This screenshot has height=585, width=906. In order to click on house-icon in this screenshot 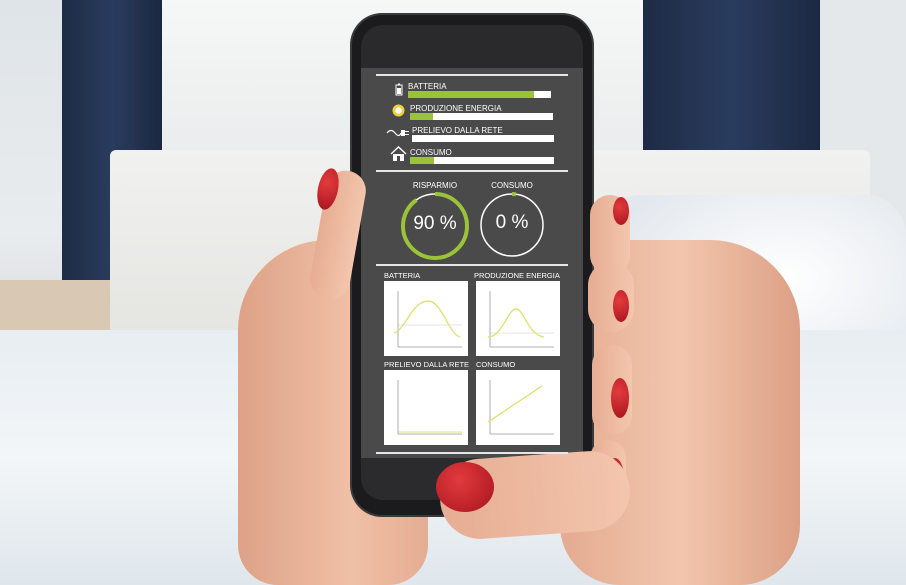, I will do `click(398, 153)`.